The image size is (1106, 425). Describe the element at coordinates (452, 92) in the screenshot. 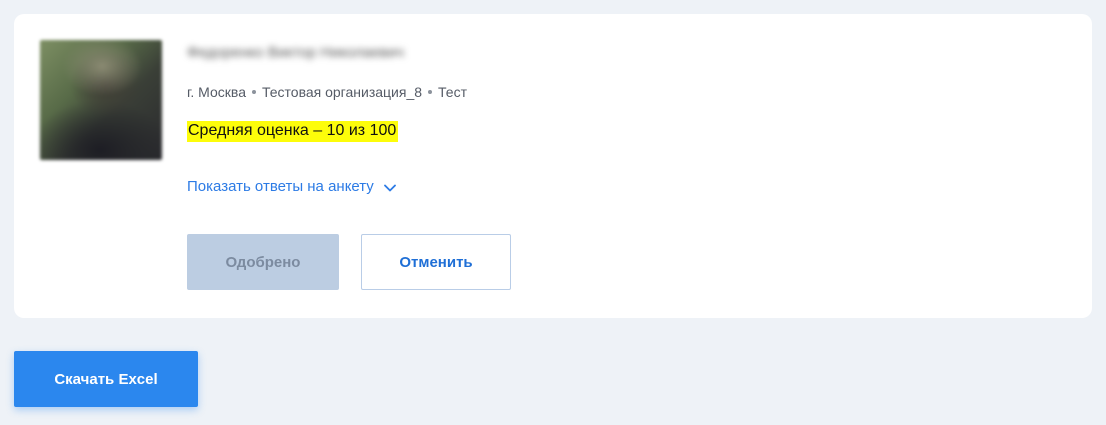

I see `role-label: Тест` at that location.